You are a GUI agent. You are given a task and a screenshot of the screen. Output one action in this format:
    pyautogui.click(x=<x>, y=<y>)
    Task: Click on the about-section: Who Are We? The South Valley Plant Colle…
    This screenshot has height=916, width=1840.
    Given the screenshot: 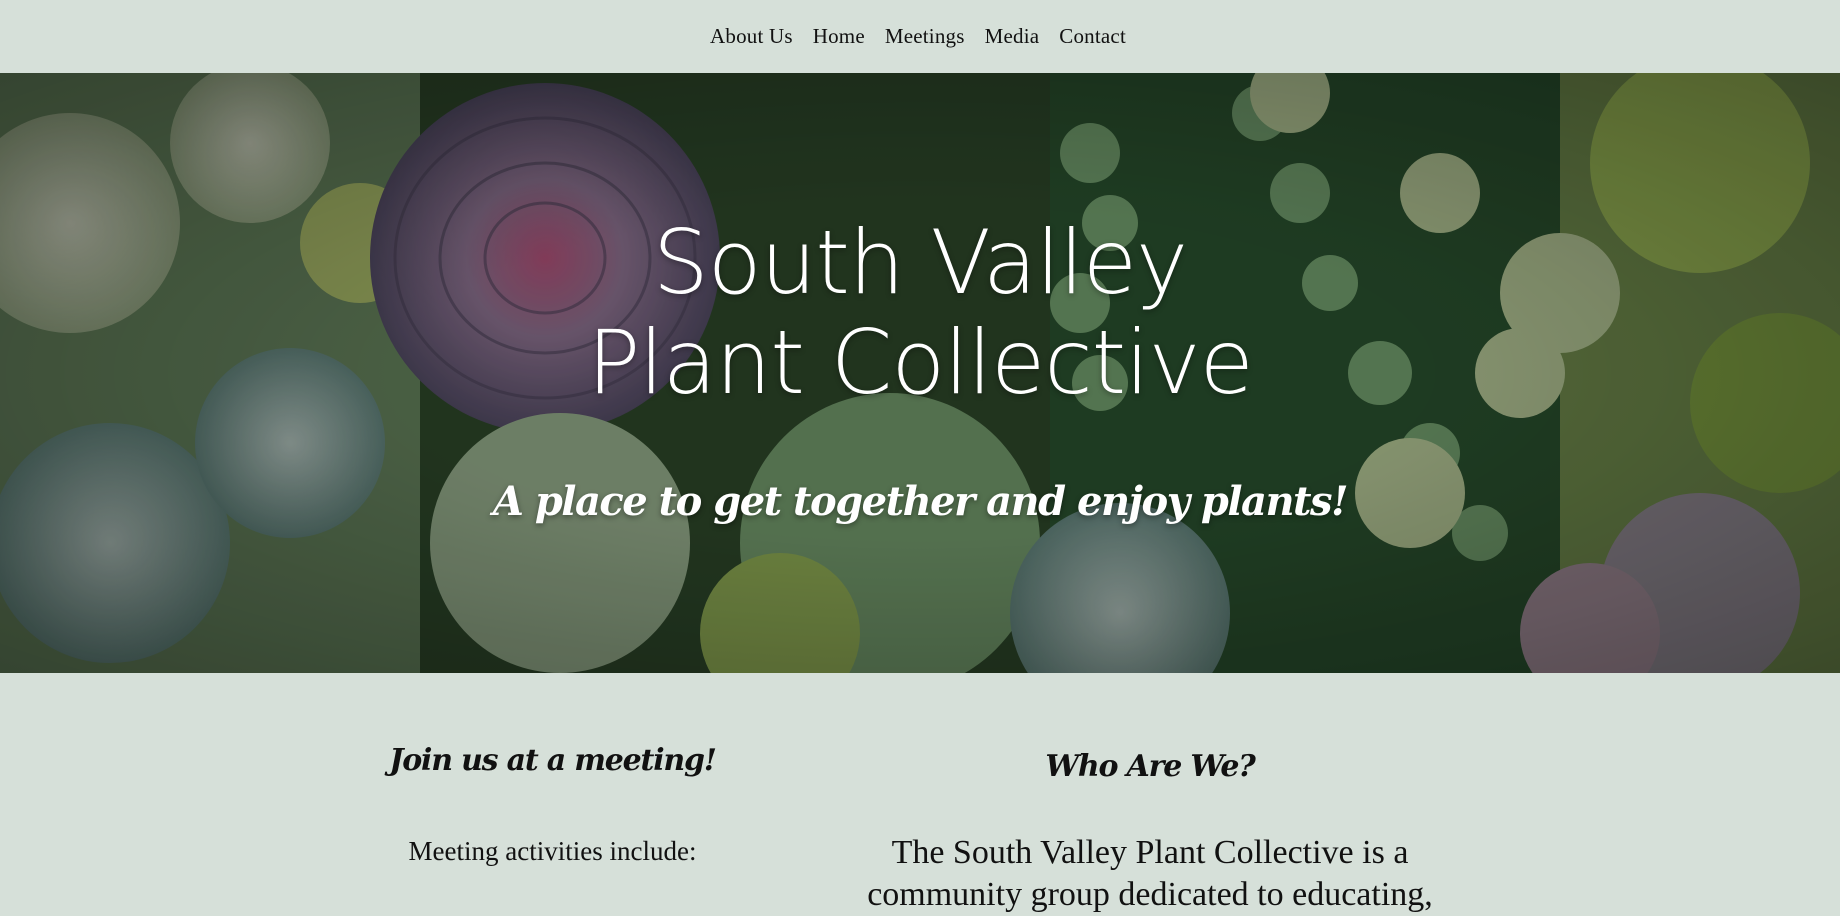 What is the action you would take?
    pyautogui.click(x=1150, y=832)
    